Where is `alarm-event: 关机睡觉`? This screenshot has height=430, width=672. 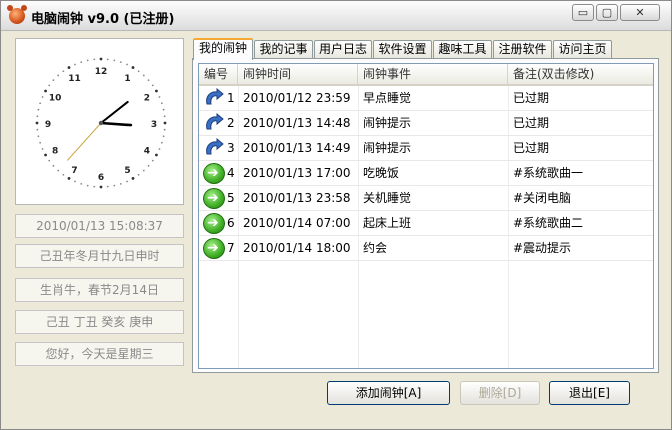 alarm-event: 关机睡觉 is located at coordinates (387, 198).